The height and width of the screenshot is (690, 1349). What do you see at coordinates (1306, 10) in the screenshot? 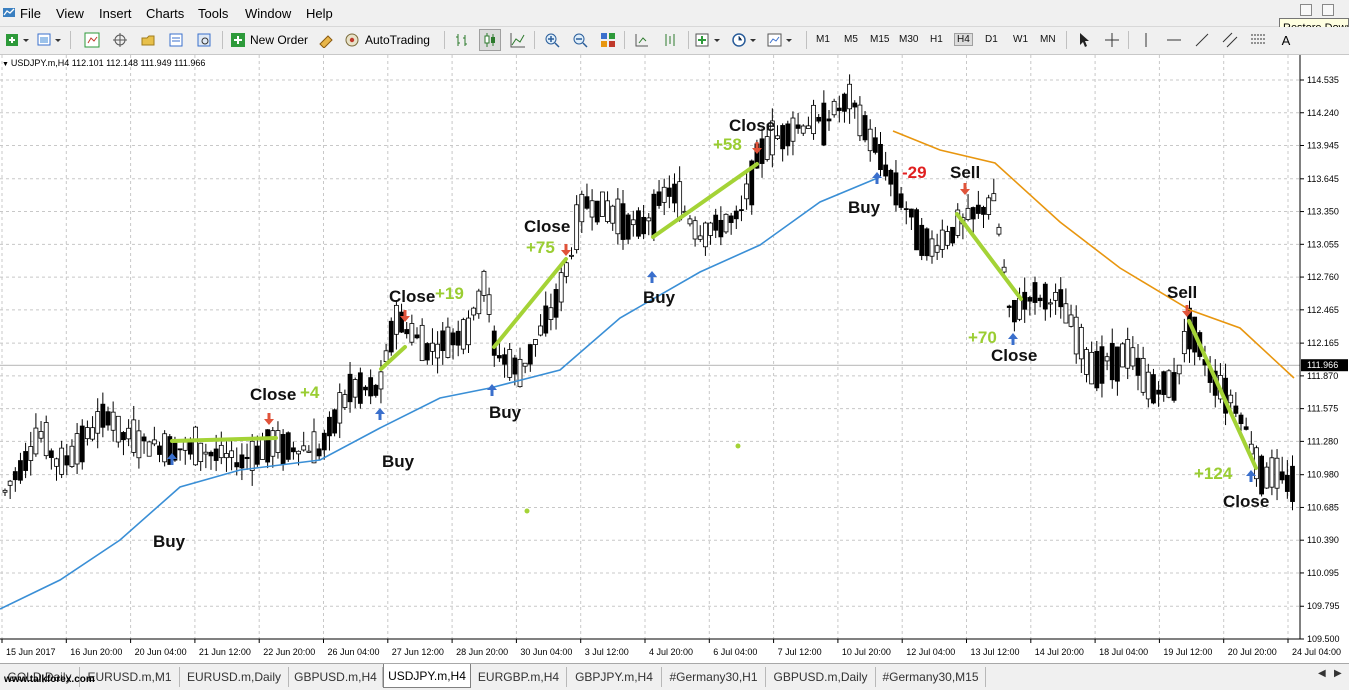
I see `minimize-button` at bounding box center [1306, 10].